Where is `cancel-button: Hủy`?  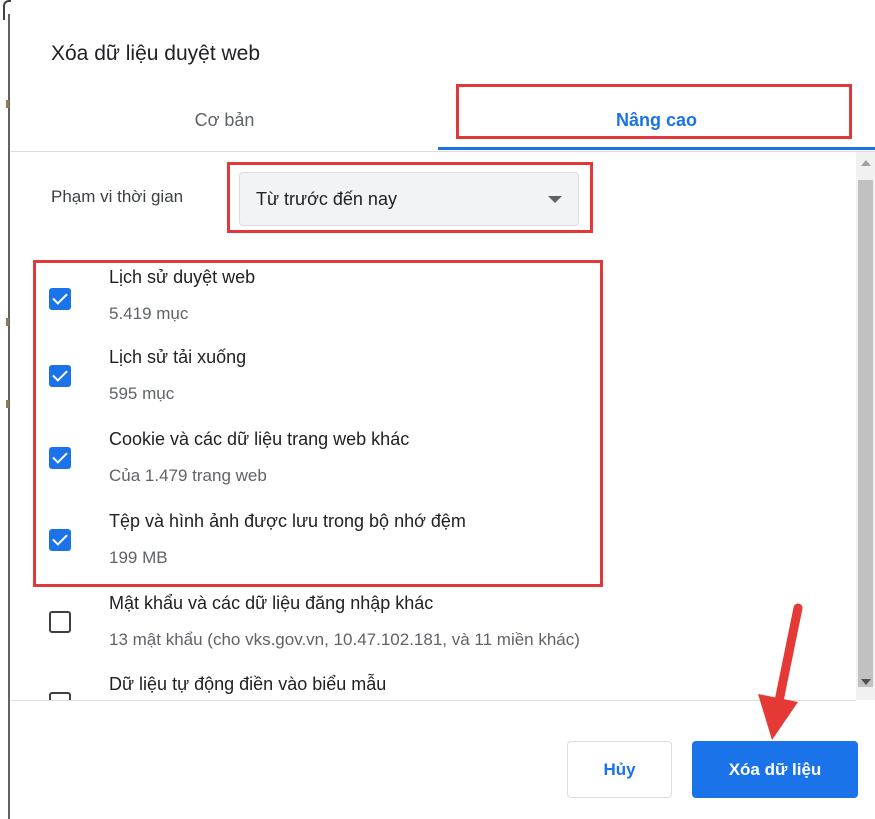
cancel-button: Hủy is located at coordinates (619, 769).